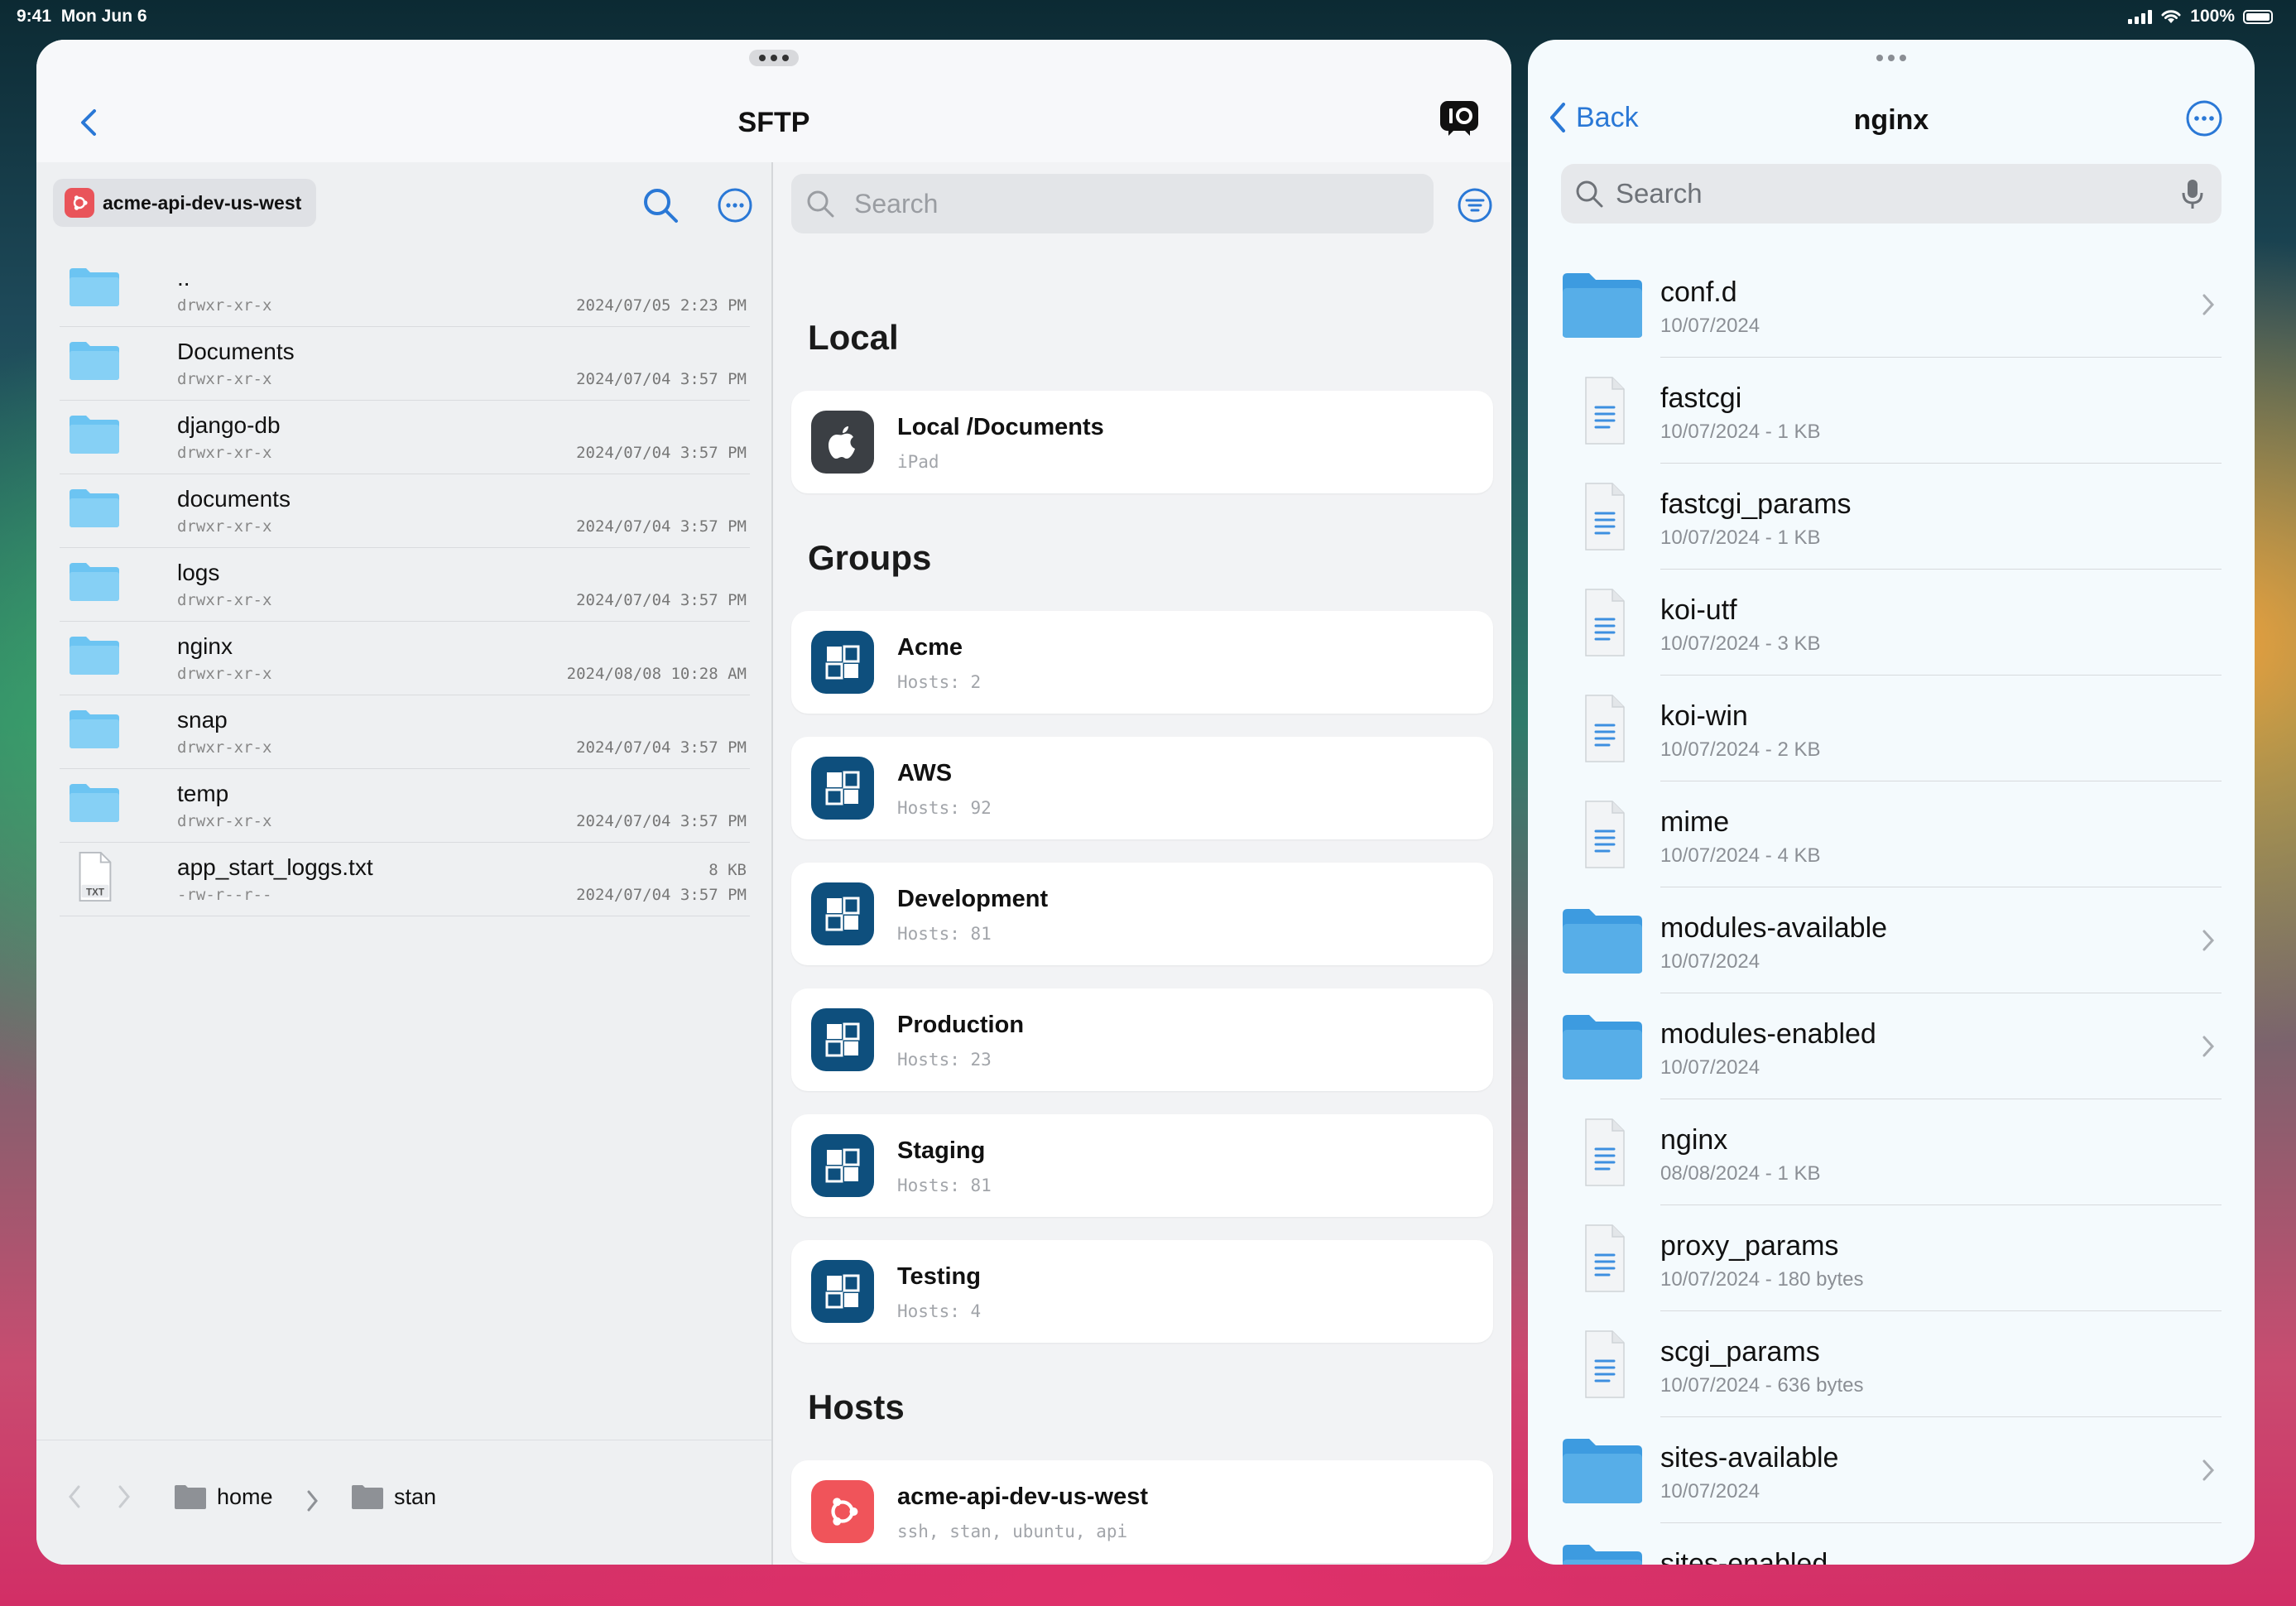 This screenshot has height=1606, width=2296. What do you see at coordinates (202, 202) in the screenshot?
I see `host-chip-label: acme-api-dev-us-west` at bounding box center [202, 202].